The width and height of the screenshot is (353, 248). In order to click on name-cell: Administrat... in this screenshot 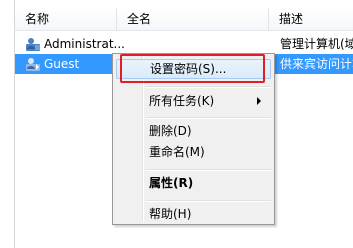, I will do `click(82, 44)`.